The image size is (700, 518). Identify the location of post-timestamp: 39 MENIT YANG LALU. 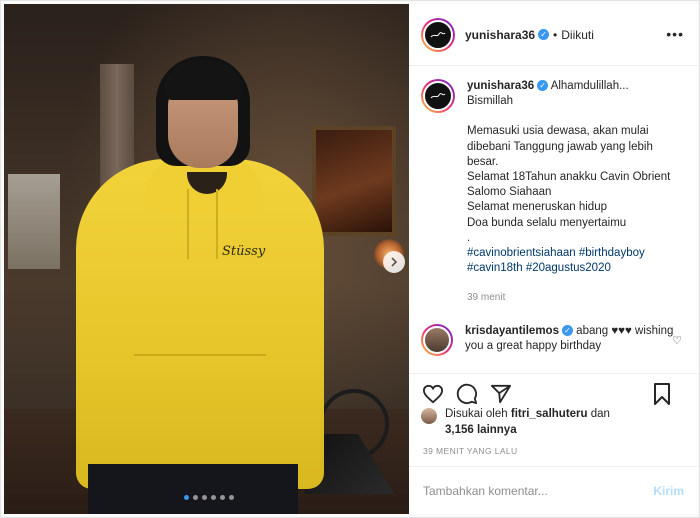
(470, 451).